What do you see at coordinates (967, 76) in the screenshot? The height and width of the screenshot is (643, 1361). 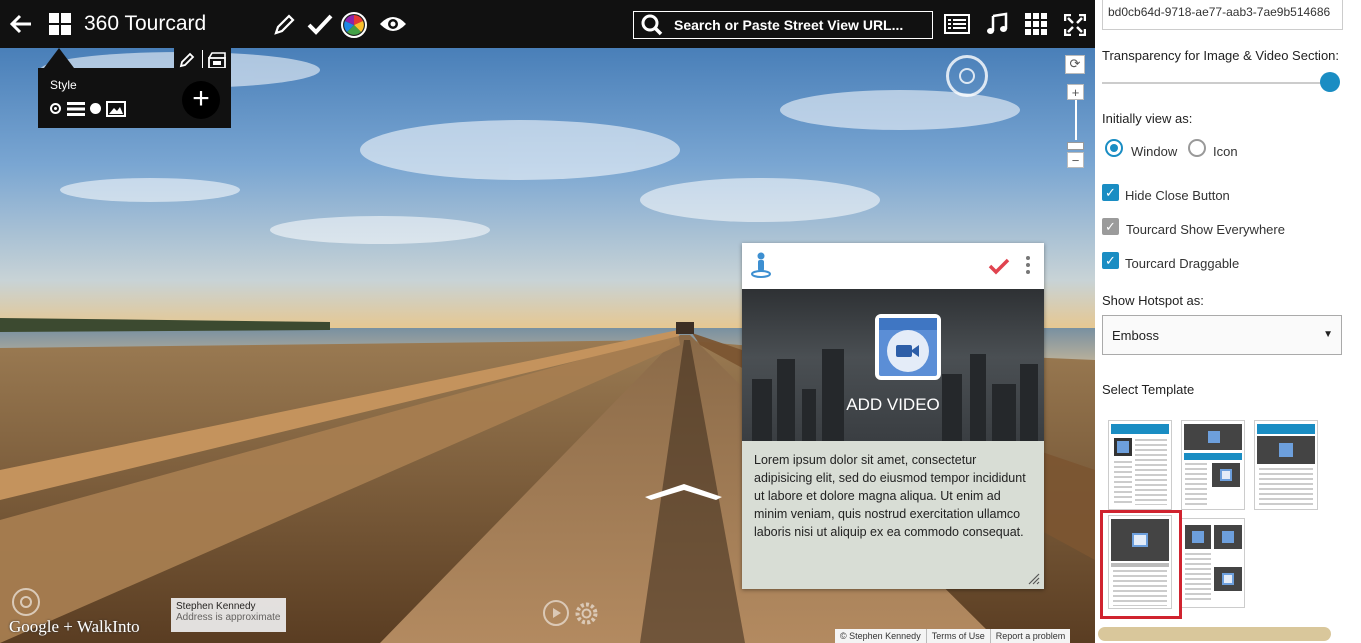 I see `compass-icon` at bounding box center [967, 76].